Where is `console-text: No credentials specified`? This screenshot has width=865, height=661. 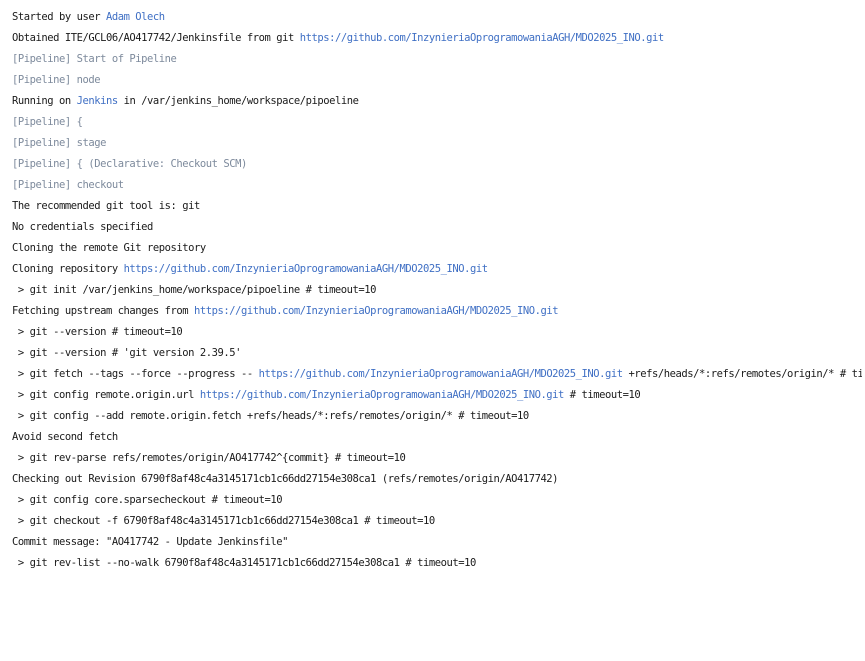
console-text: No credentials specified is located at coordinates (82, 227).